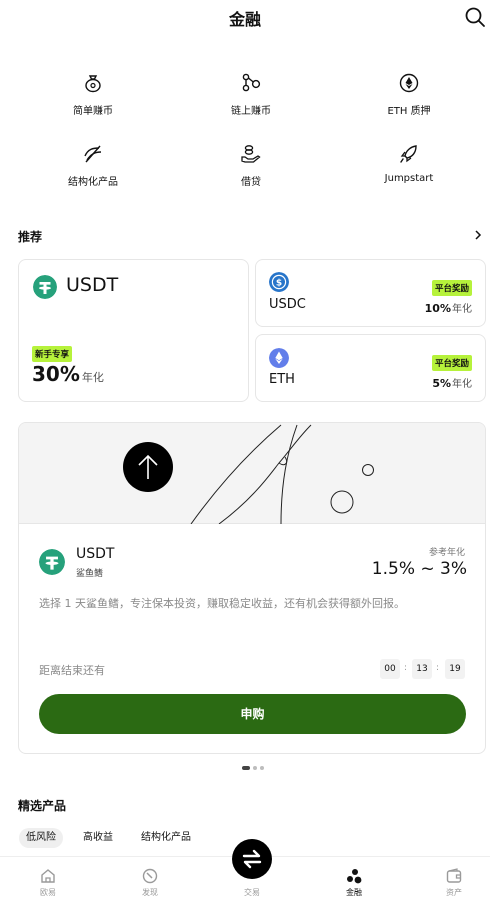 This screenshot has width=490, height=906. Describe the element at coordinates (287, 304) in the screenshot. I see `coin-name: USDC` at that location.